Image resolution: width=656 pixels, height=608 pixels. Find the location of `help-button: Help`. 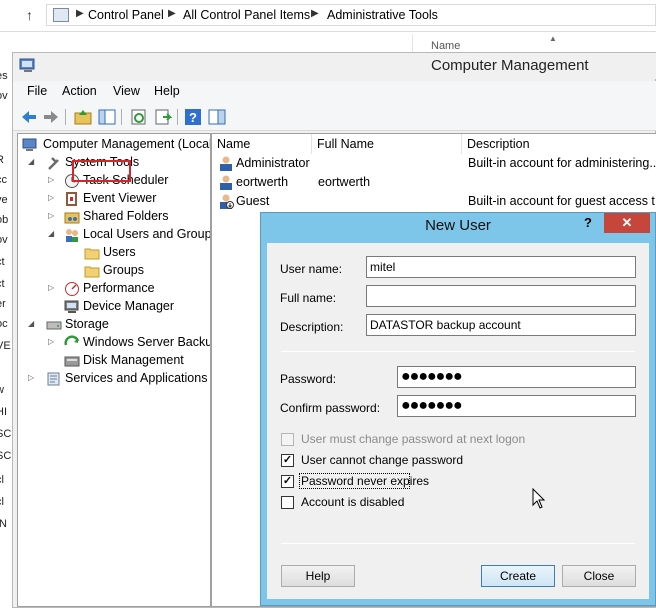

help-button: Help is located at coordinates (318, 576).